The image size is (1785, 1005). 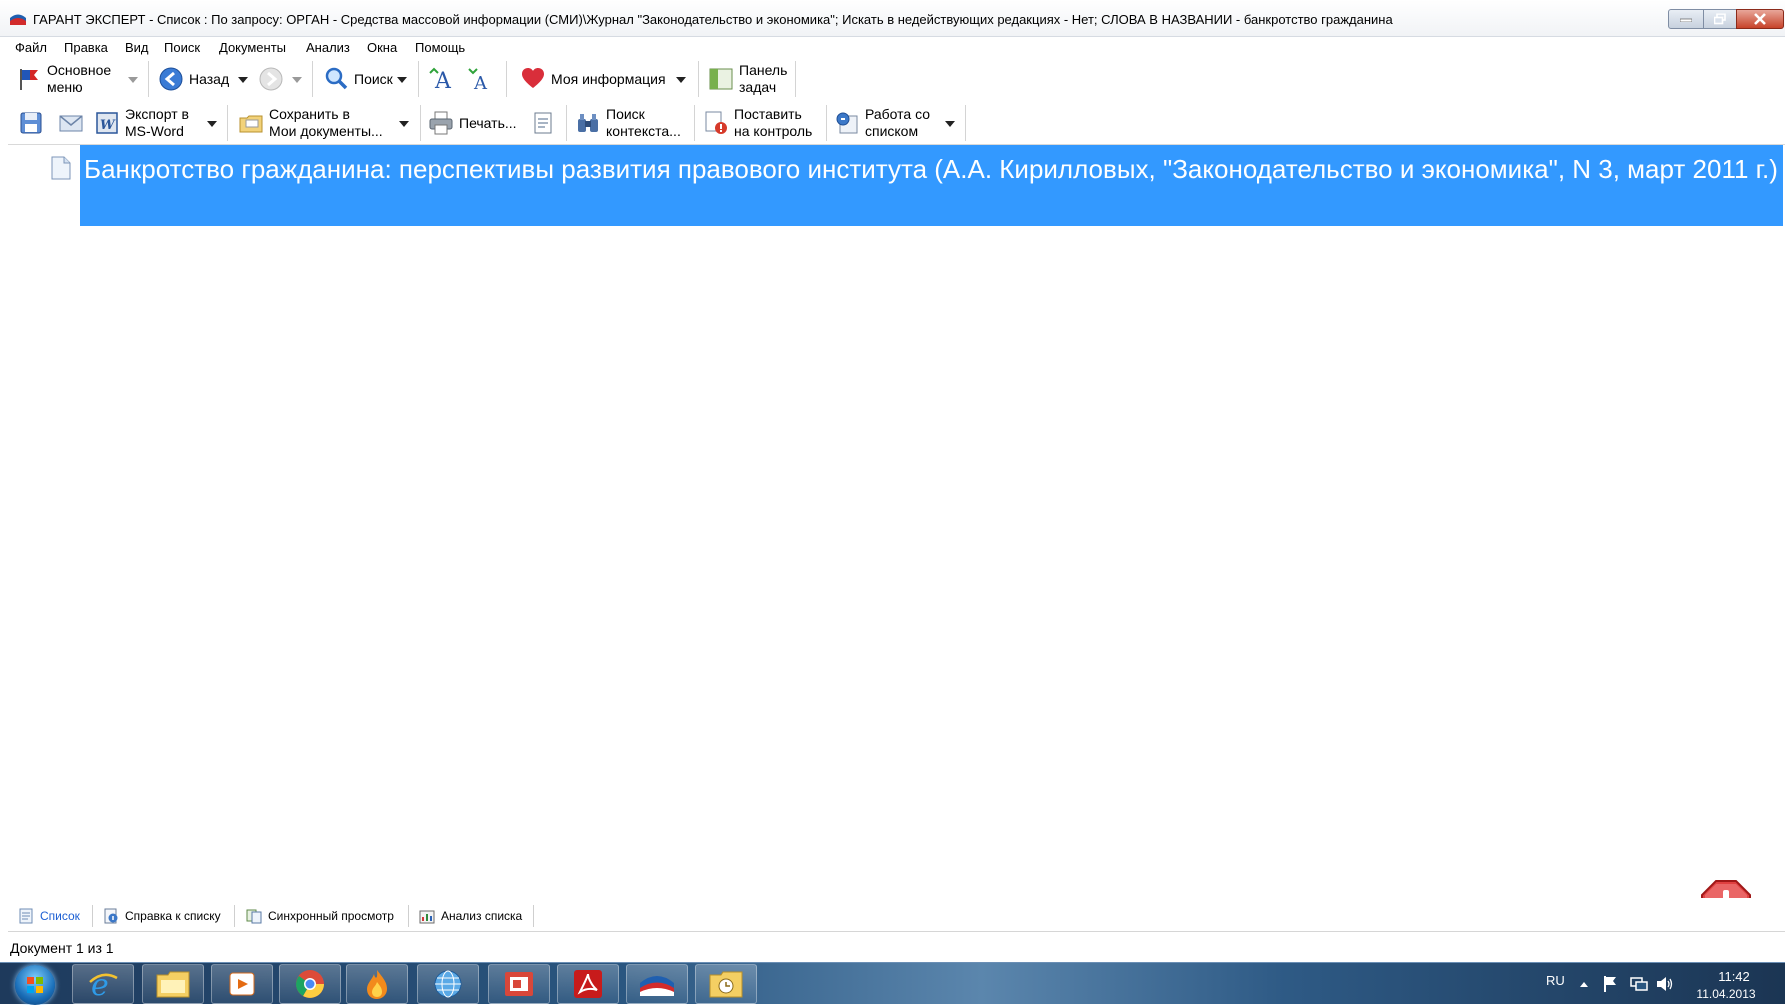 I want to click on globe-icon, so click(x=448, y=984).